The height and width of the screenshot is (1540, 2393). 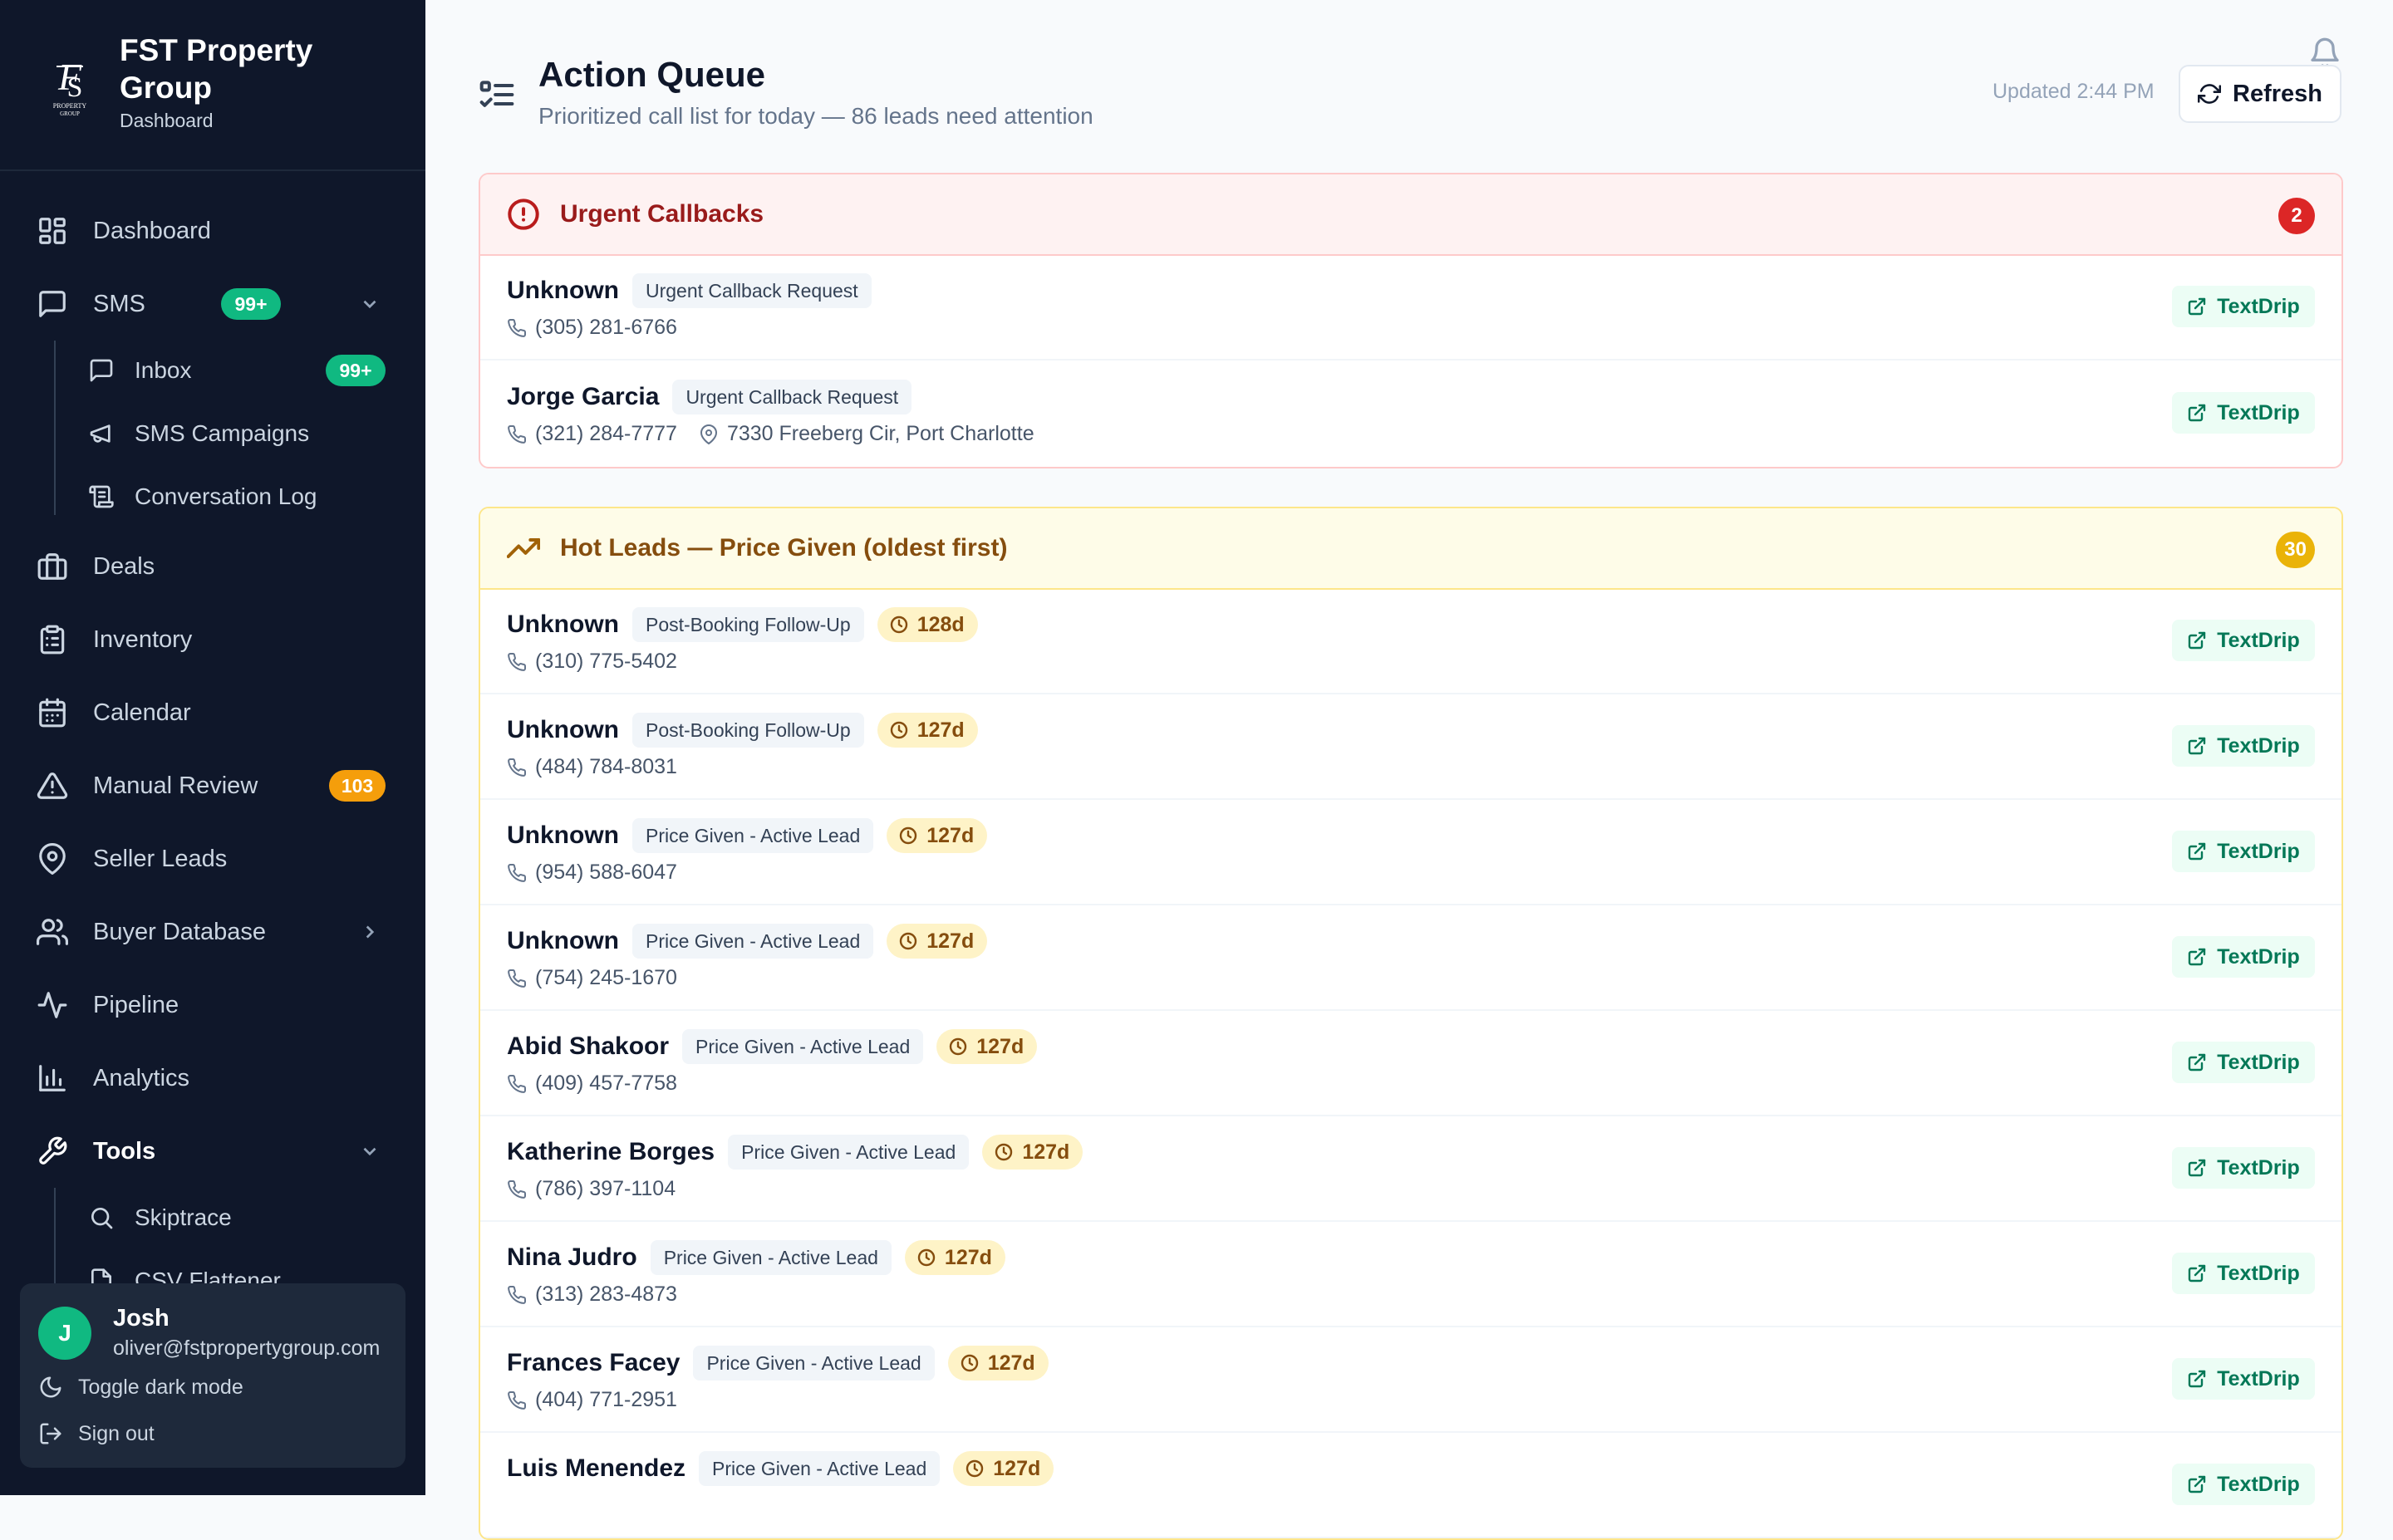 I want to click on map-pin-icon, so click(x=708, y=434).